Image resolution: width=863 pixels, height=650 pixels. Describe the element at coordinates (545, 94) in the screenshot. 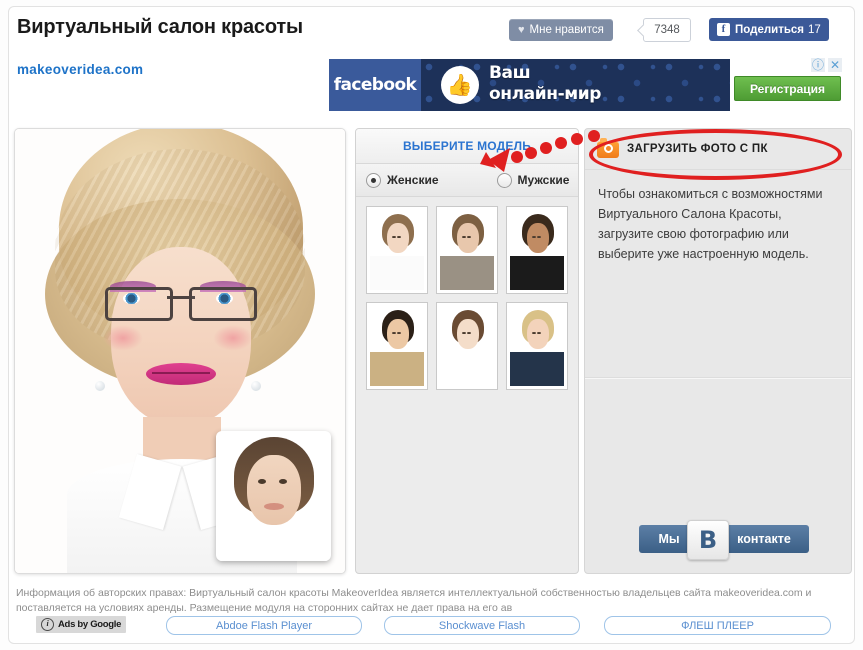

I see `banner-headline-line2: онлайн-мир` at that location.